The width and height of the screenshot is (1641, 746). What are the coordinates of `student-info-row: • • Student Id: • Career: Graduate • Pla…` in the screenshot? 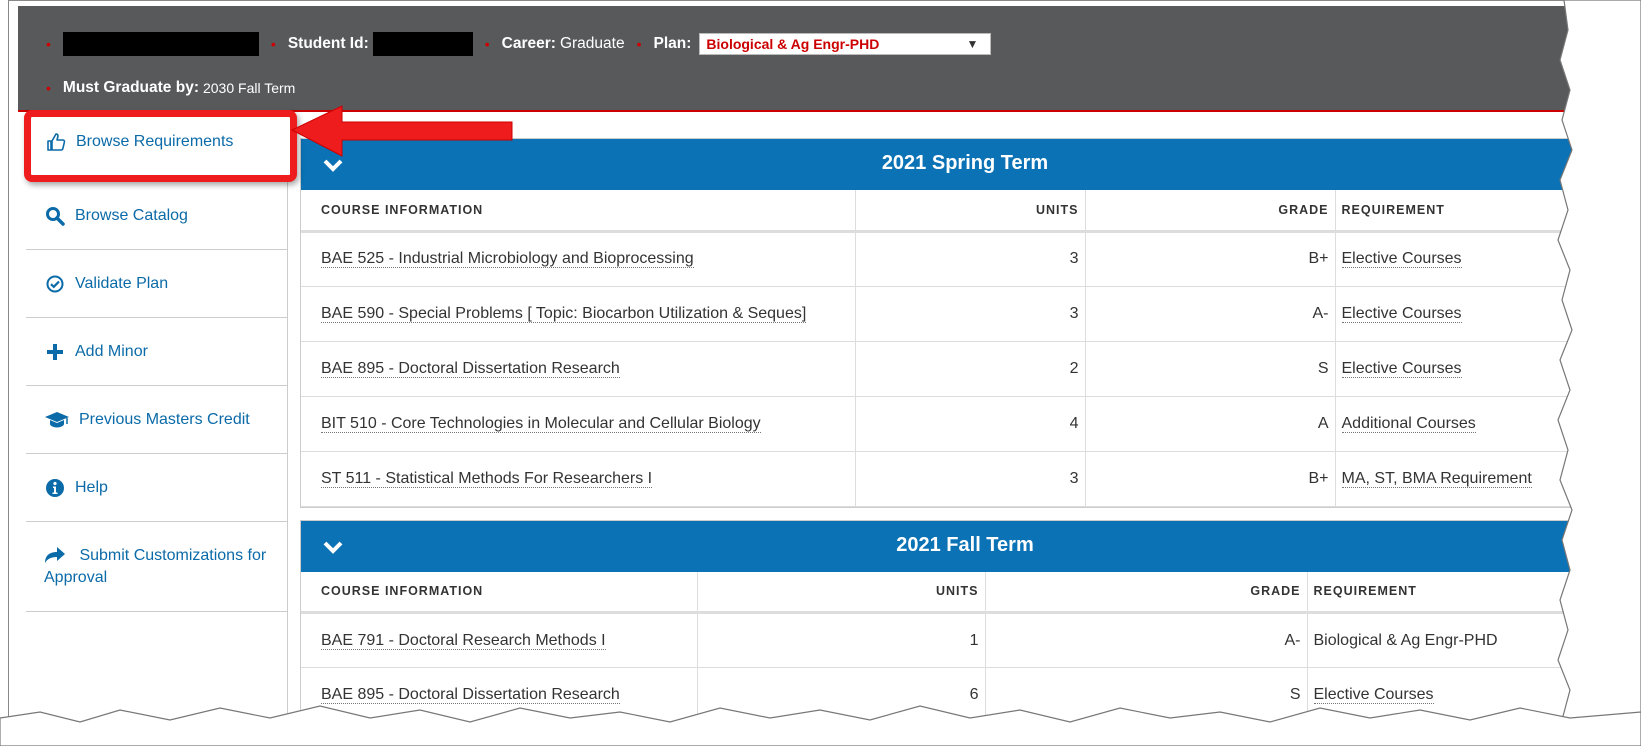 It's located at (519, 44).